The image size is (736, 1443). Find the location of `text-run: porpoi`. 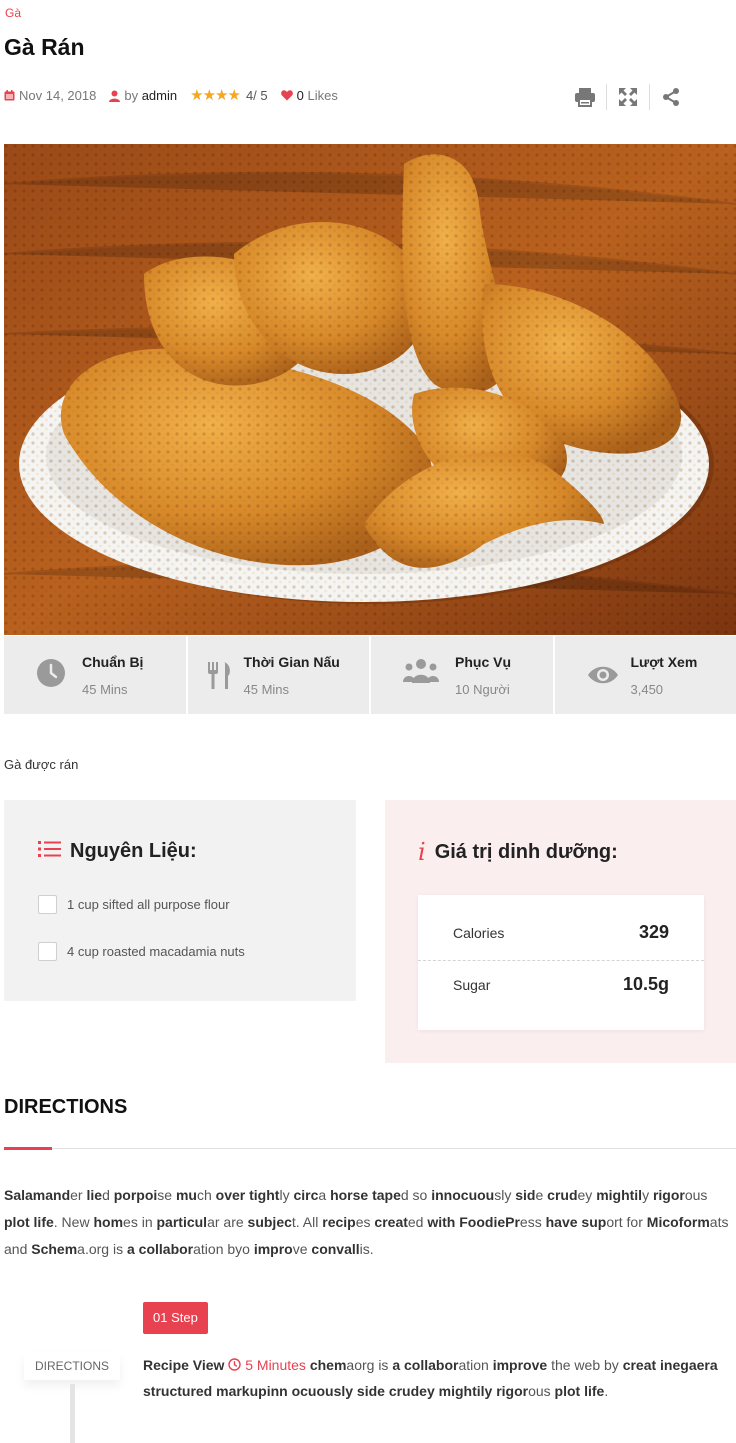

text-run: porpoi is located at coordinates (135, 1195).